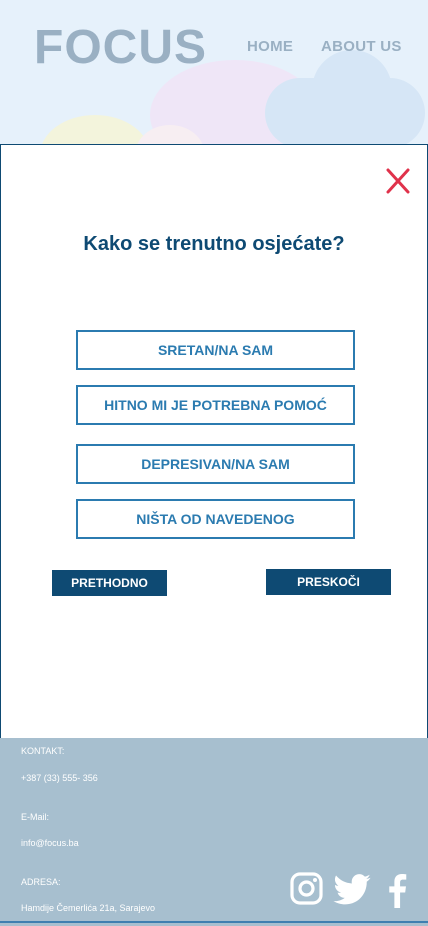 This screenshot has width=428, height=926. What do you see at coordinates (214, 244) in the screenshot?
I see `modal-question: Kako se trenutno osjećate?` at bounding box center [214, 244].